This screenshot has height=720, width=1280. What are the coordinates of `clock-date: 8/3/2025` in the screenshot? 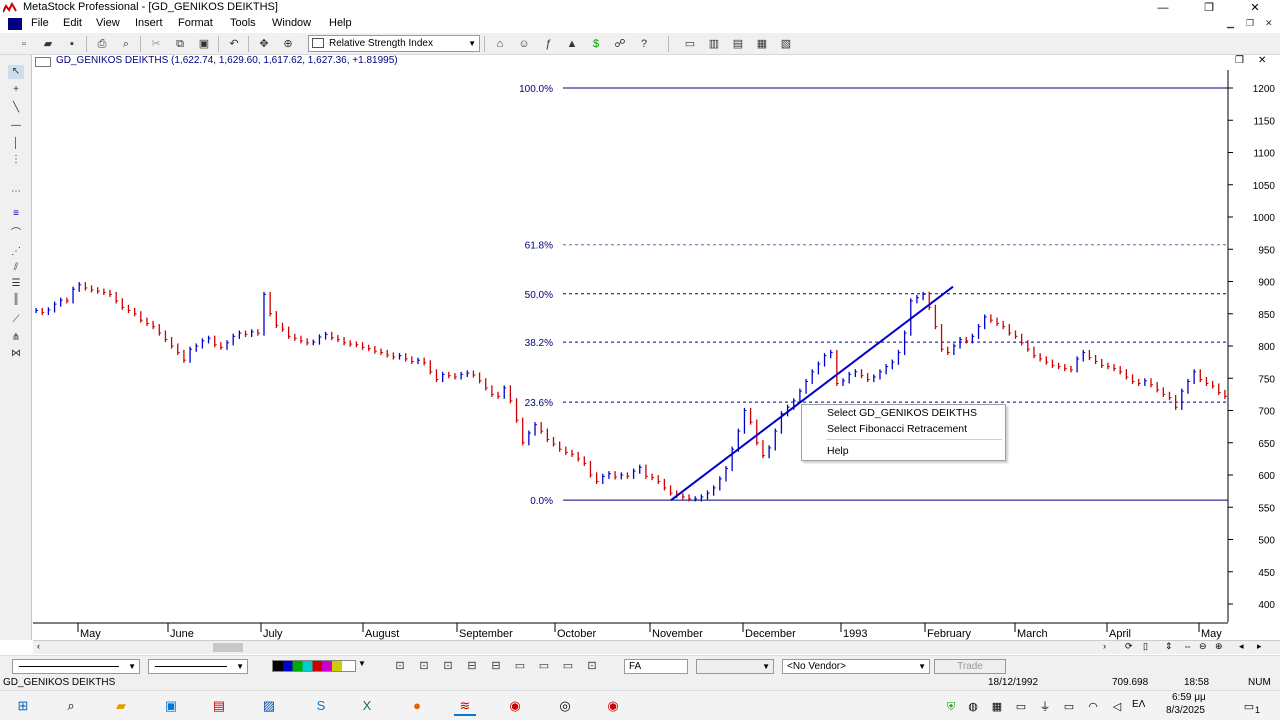 It's located at (1185, 710).